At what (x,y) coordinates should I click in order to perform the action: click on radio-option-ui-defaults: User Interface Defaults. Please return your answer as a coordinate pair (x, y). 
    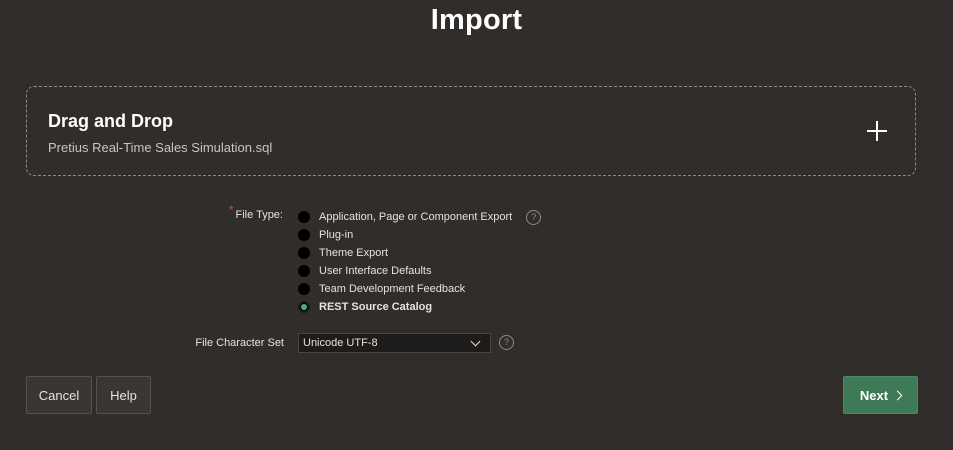
    Looking at the image, I should click on (419, 271).